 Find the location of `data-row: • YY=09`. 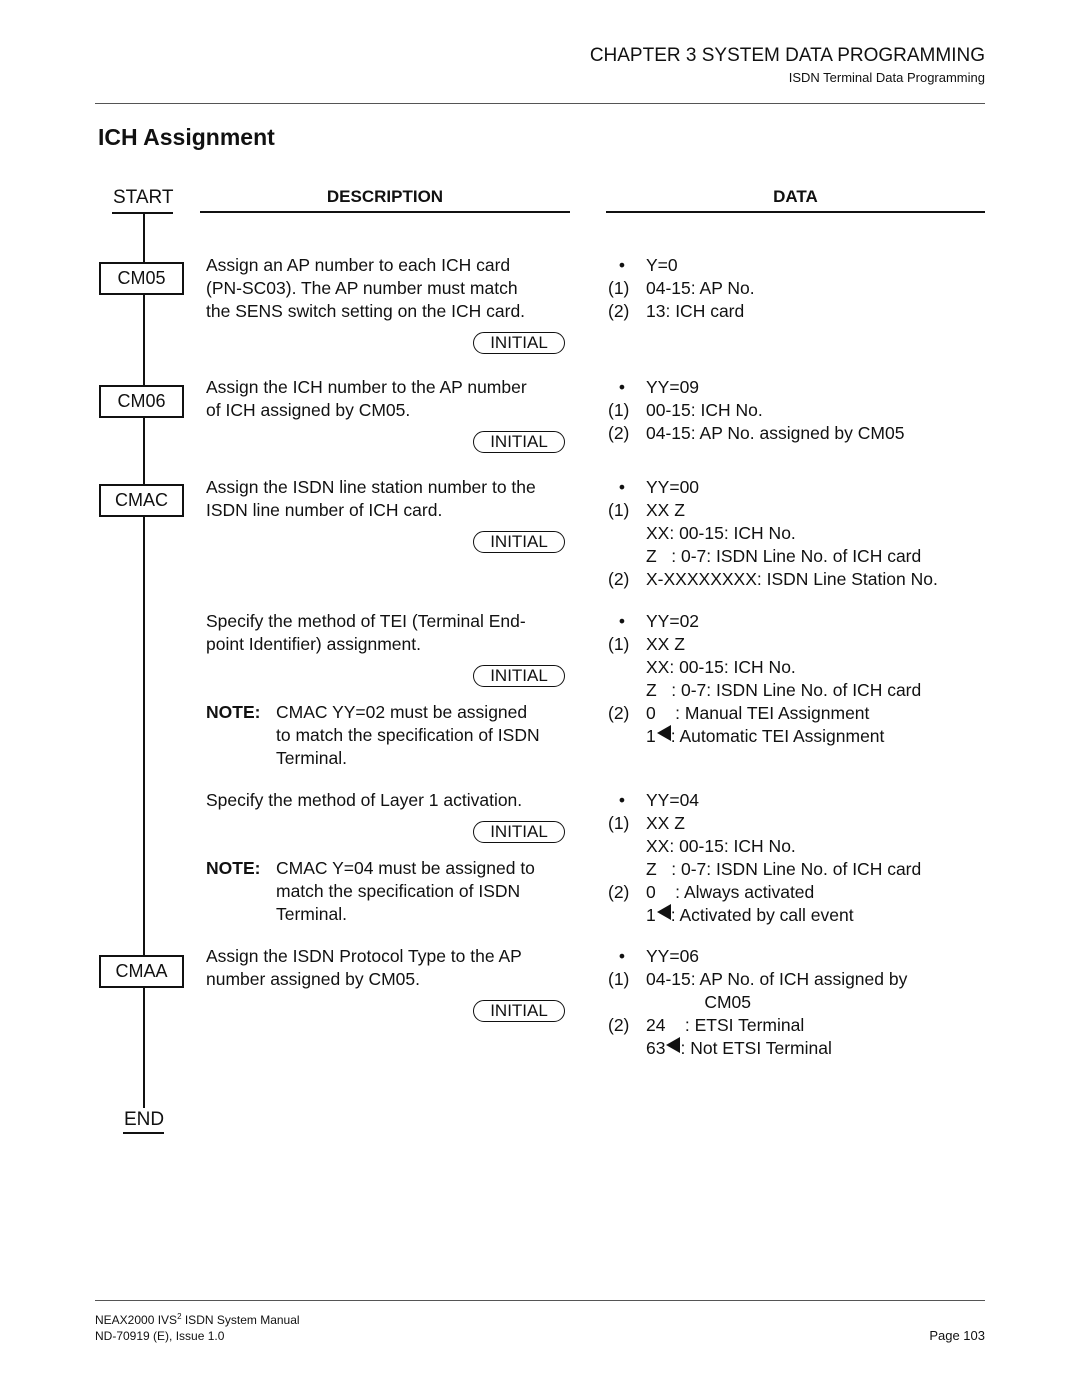

data-row: • YY=09 is located at coordinates (803, 387).